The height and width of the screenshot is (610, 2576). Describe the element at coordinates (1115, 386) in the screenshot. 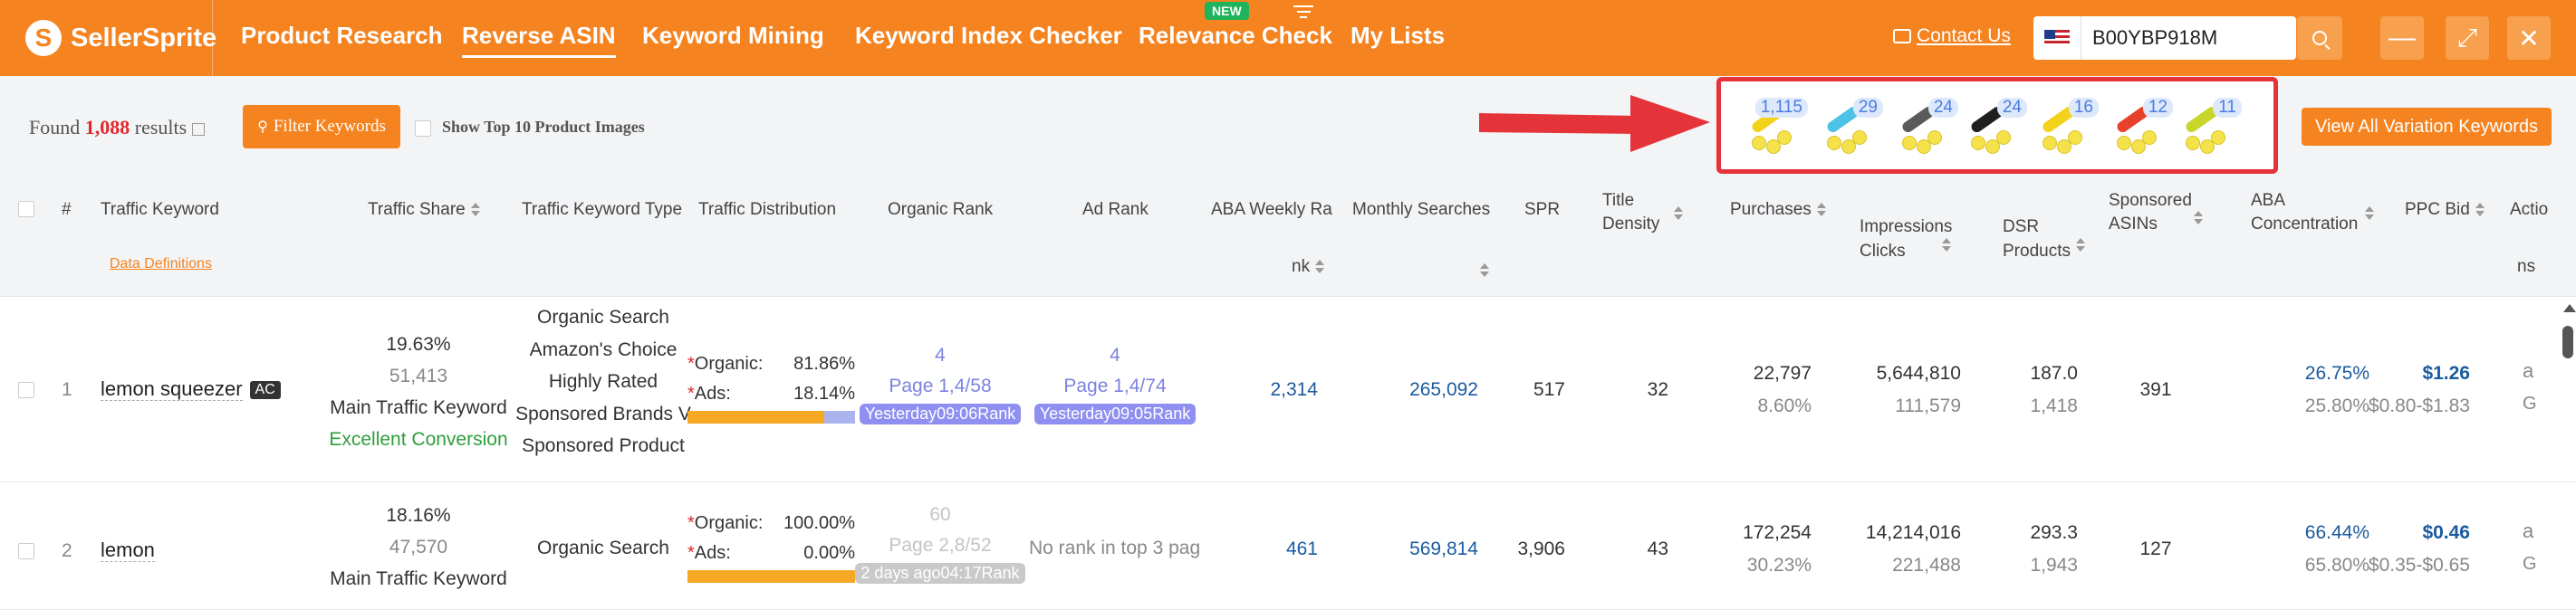

I see `ad-rank-page: Page 1,4/74` at that location.